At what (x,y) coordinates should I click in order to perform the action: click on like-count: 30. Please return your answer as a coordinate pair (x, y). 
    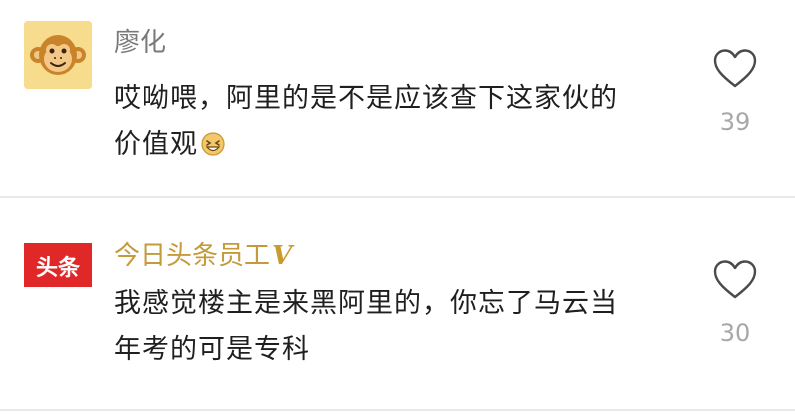
    Looking at the image, I should click on (735, 333).